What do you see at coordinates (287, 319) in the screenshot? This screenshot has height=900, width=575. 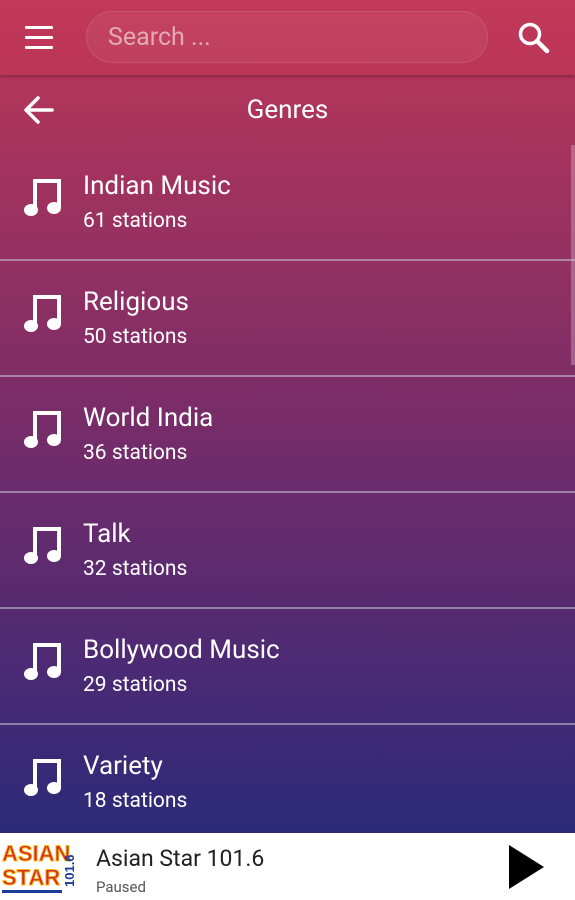 I see `genre-item-religious: Religious 50 stations` at bounding box center [287, 319].